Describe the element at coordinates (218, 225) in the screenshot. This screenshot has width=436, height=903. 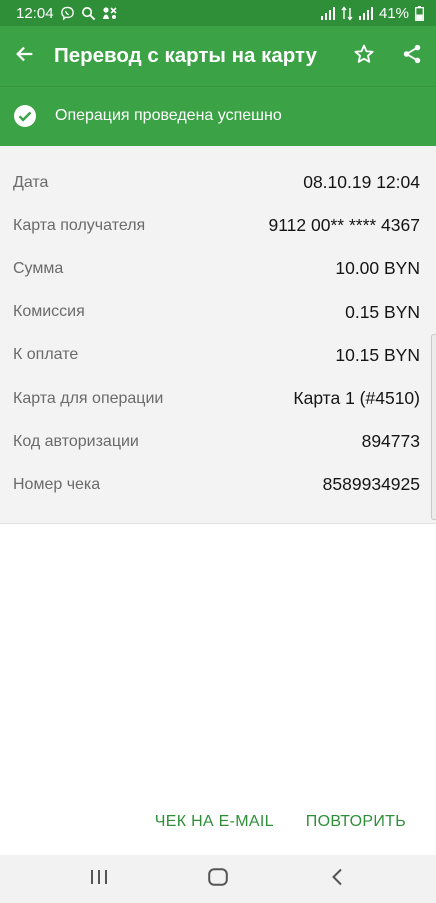
I see `detail-row-recipient-card: Карта получателя 9112 00** **** 4367` at that location.